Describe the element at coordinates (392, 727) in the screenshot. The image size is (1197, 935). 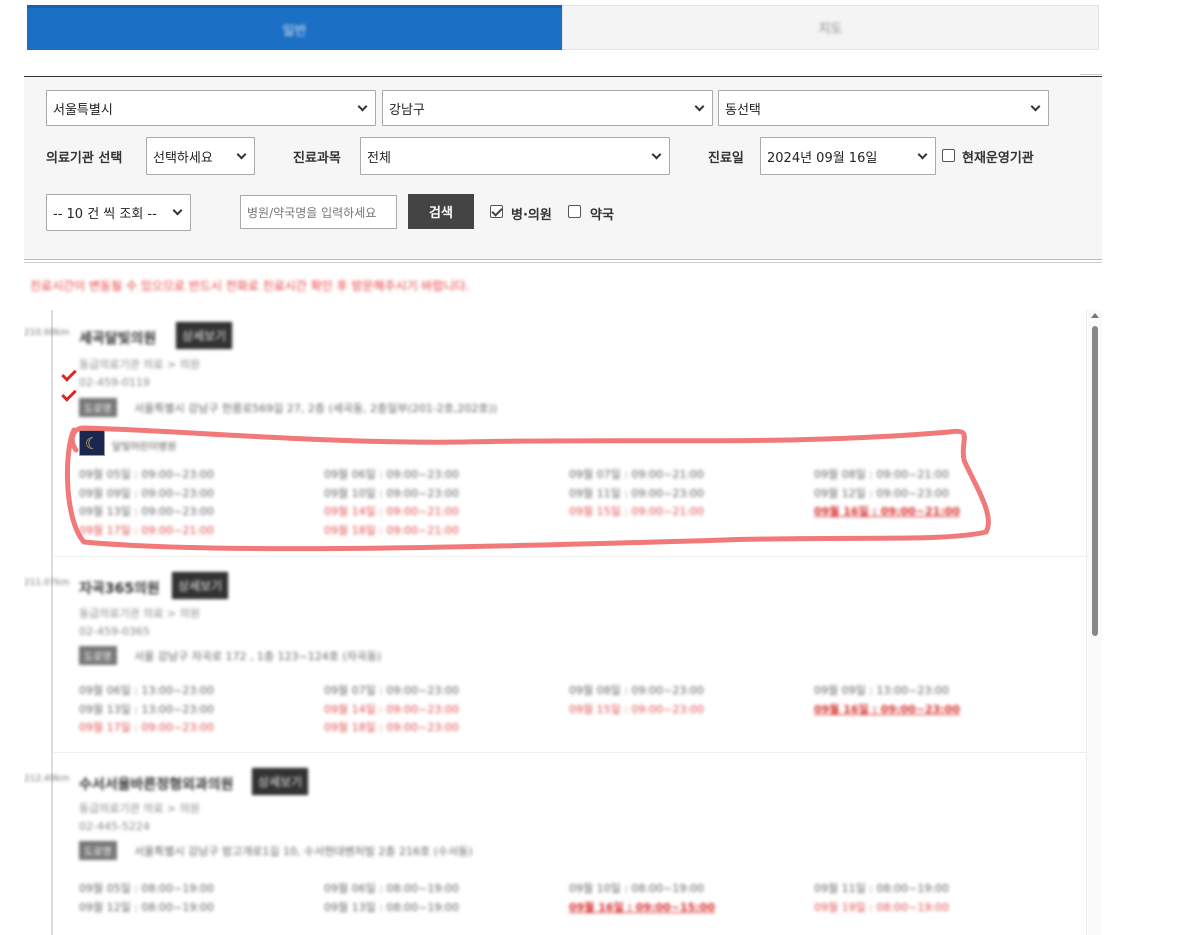
I see `schedule-entry: 09월 18일 : 09:00~23:00` at that location.